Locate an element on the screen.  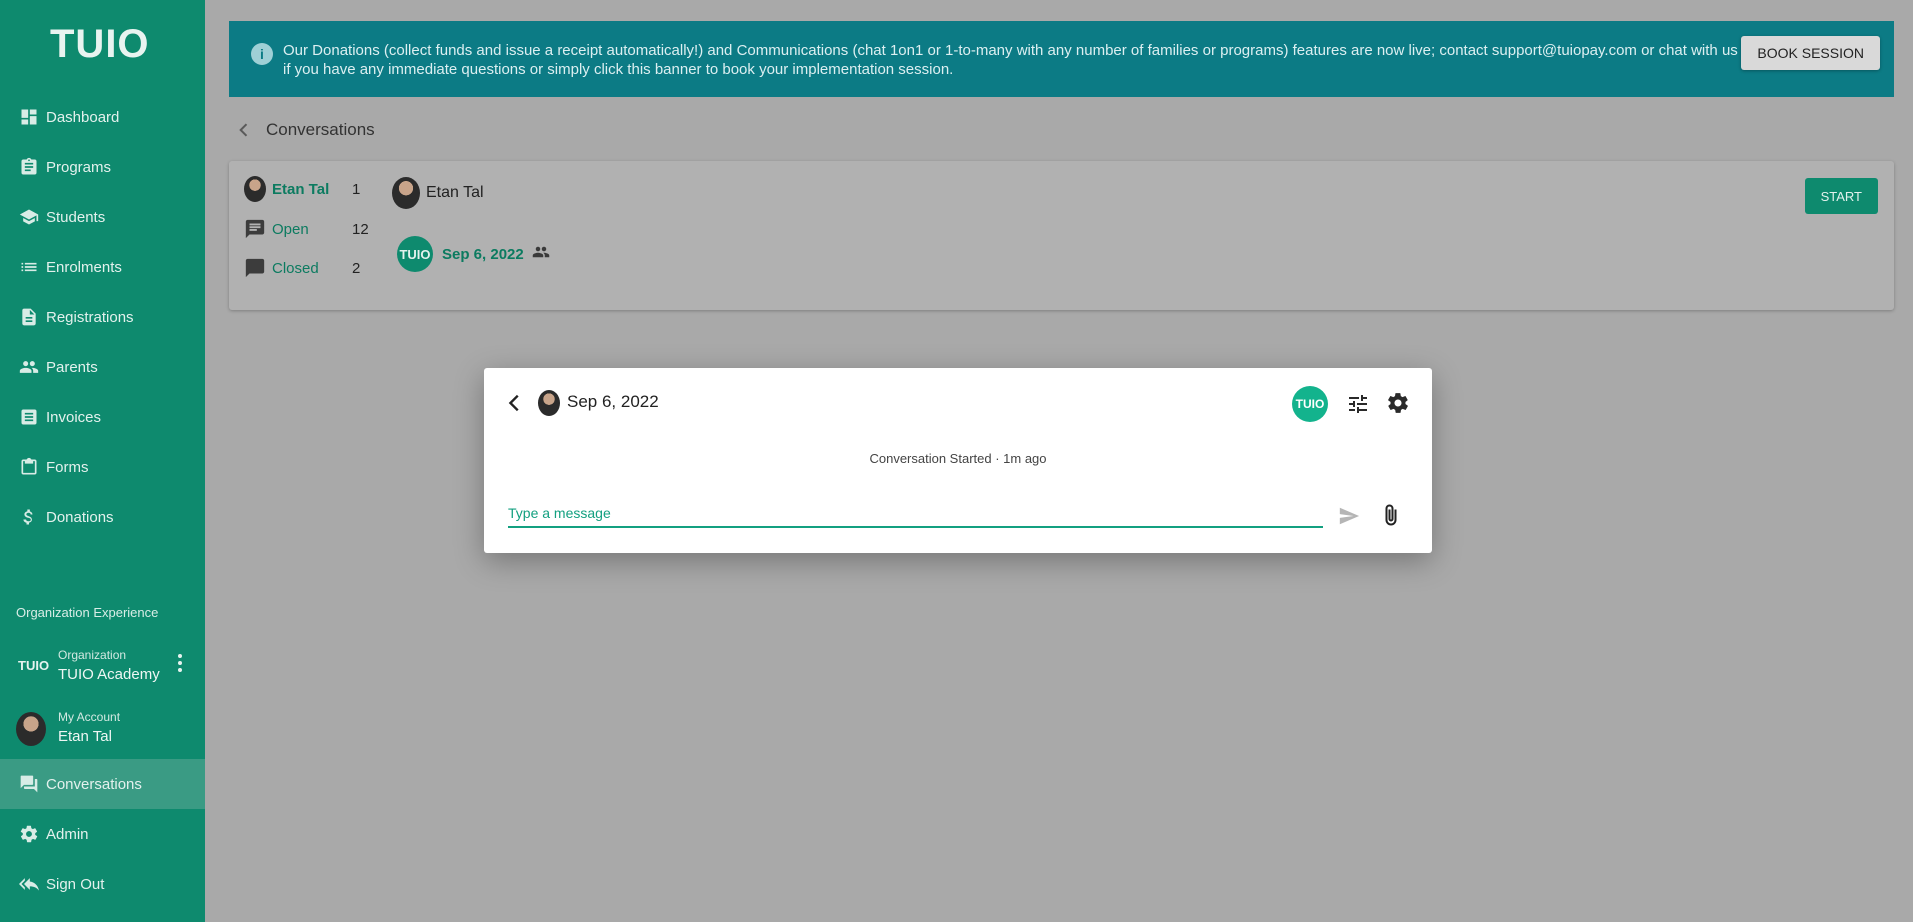
sidebar-item-label: Parents is located at coordinates (72, 367).